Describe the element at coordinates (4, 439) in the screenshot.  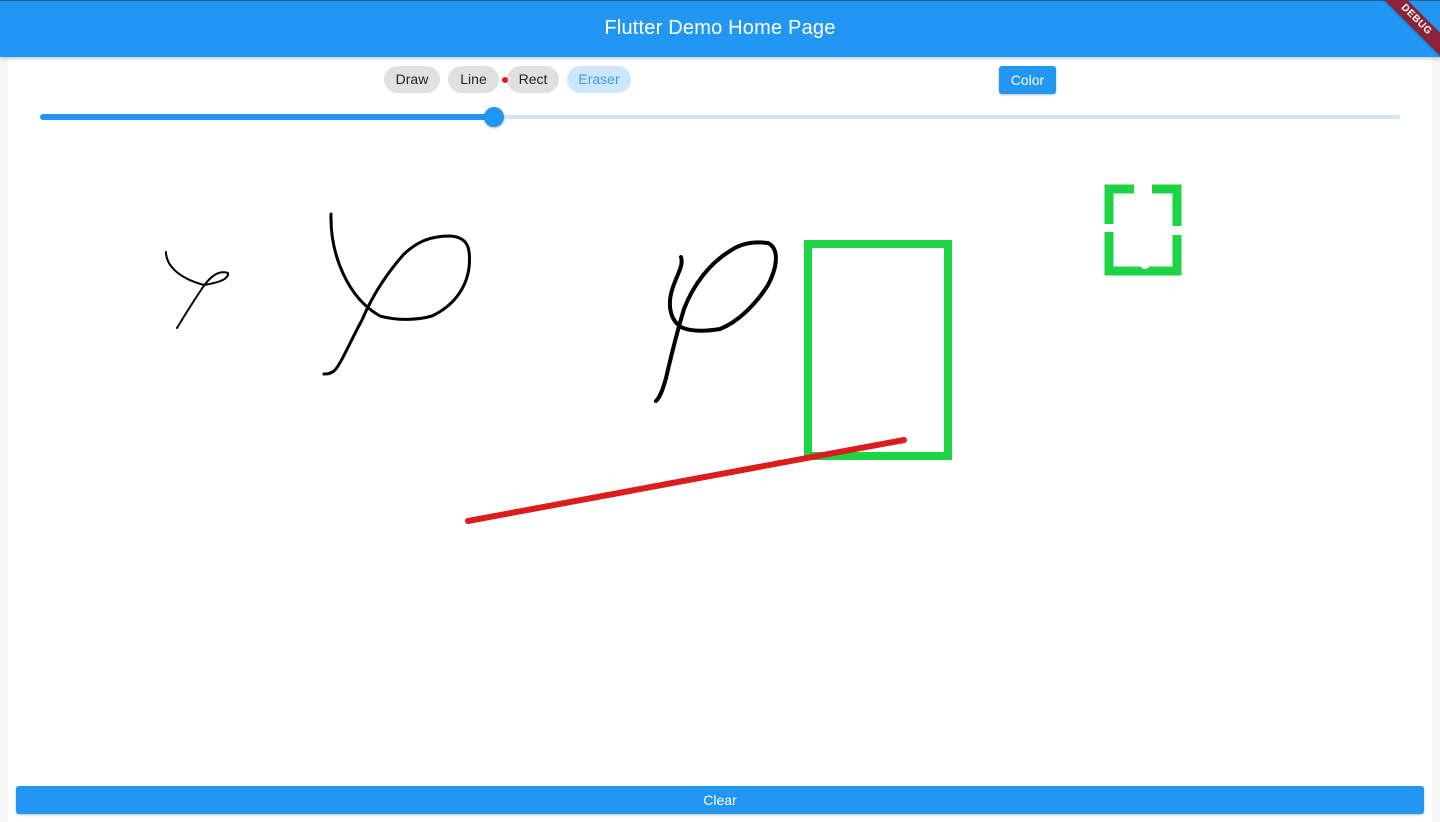
I see `left-edge` at that location.